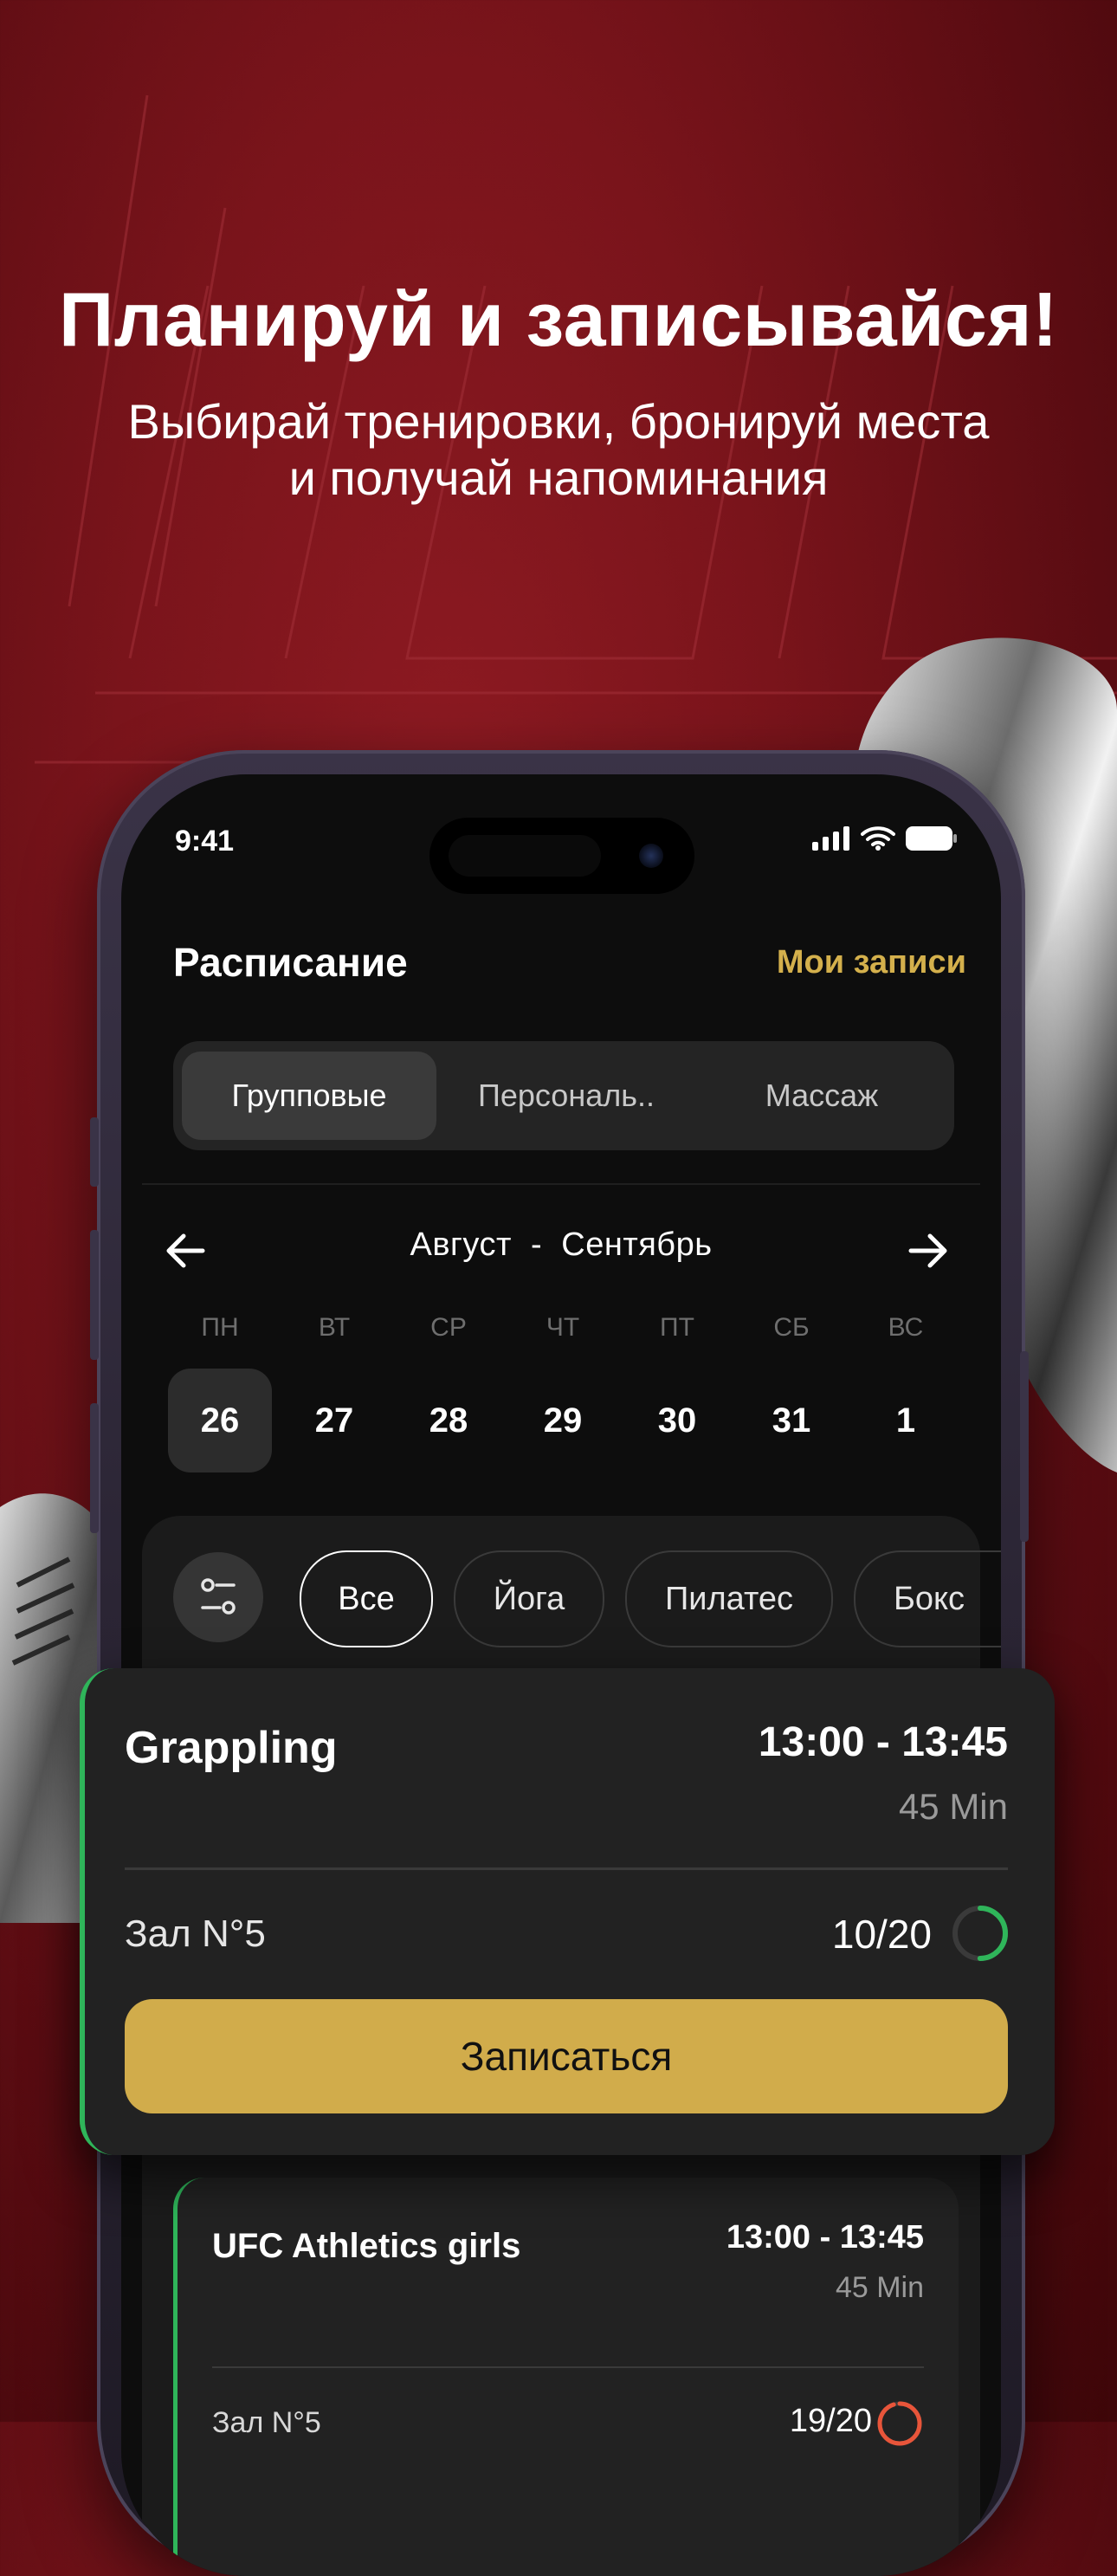 The height and width of the screenshot is (2576, 1117). I want to click on status-time: 9:41, so click(205, 841).